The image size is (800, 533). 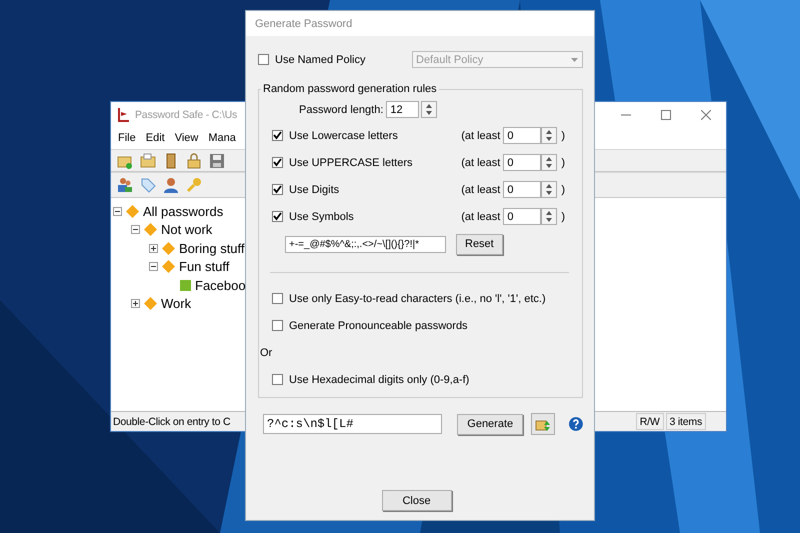 What do you see at coordinates (706, 115) in the screenshot?
I see `close-icon` at bounding box center [706, 115].